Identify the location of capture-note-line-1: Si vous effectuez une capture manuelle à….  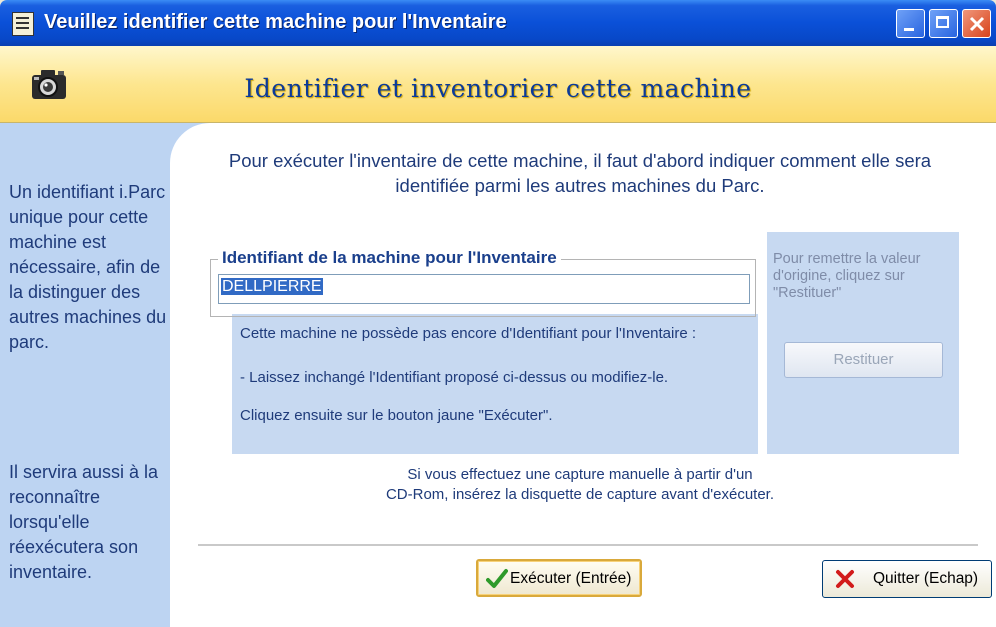
(580, 474).